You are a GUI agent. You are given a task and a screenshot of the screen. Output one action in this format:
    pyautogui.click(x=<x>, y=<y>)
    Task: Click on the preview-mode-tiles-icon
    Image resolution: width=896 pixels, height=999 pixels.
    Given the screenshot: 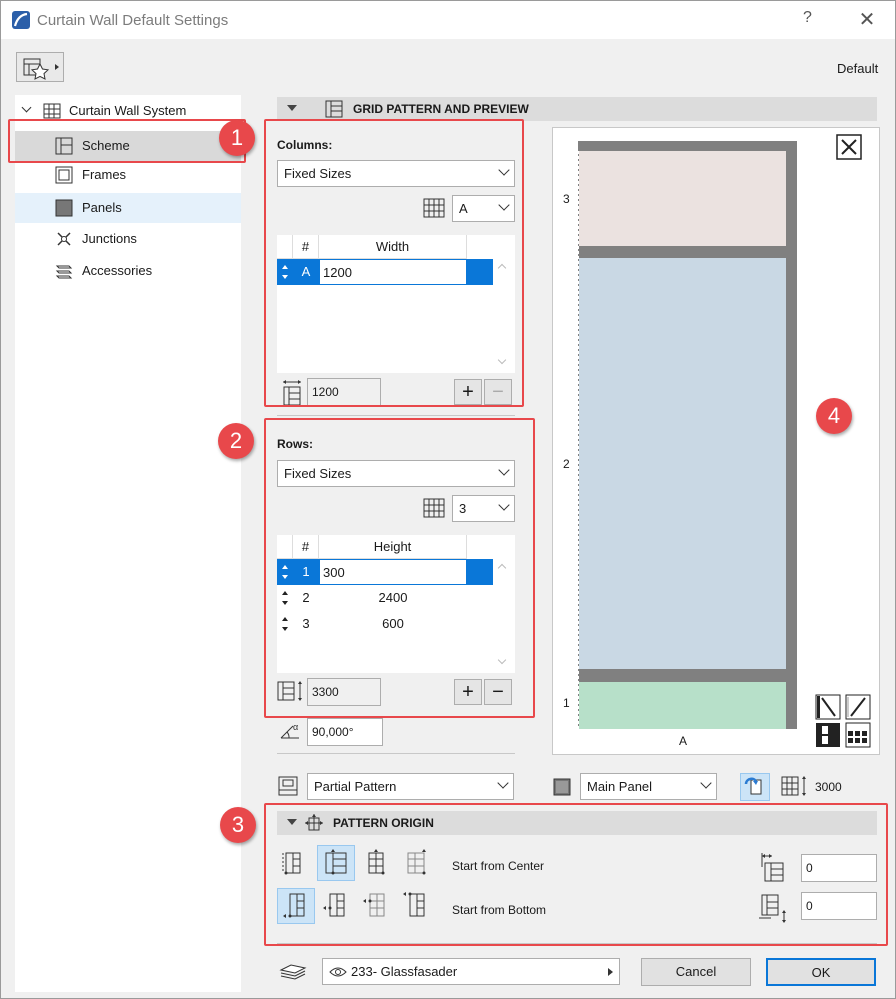 What is the action you would take?
    pyautogui.click(x=828, y=735)
    